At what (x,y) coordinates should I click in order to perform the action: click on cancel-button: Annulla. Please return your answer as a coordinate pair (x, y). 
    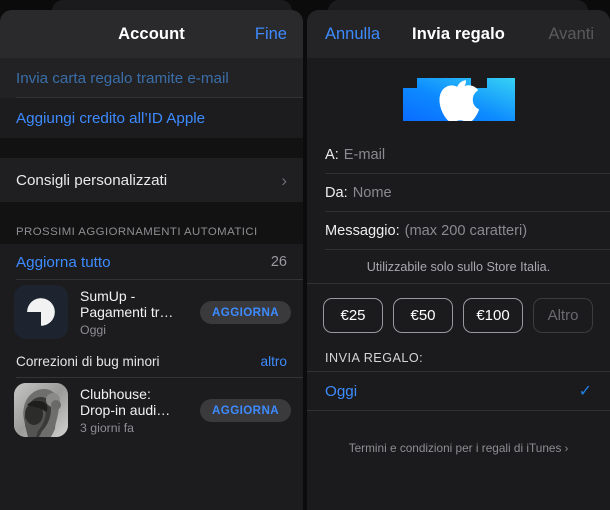
    Looking at the image, I should click on (352, 34).